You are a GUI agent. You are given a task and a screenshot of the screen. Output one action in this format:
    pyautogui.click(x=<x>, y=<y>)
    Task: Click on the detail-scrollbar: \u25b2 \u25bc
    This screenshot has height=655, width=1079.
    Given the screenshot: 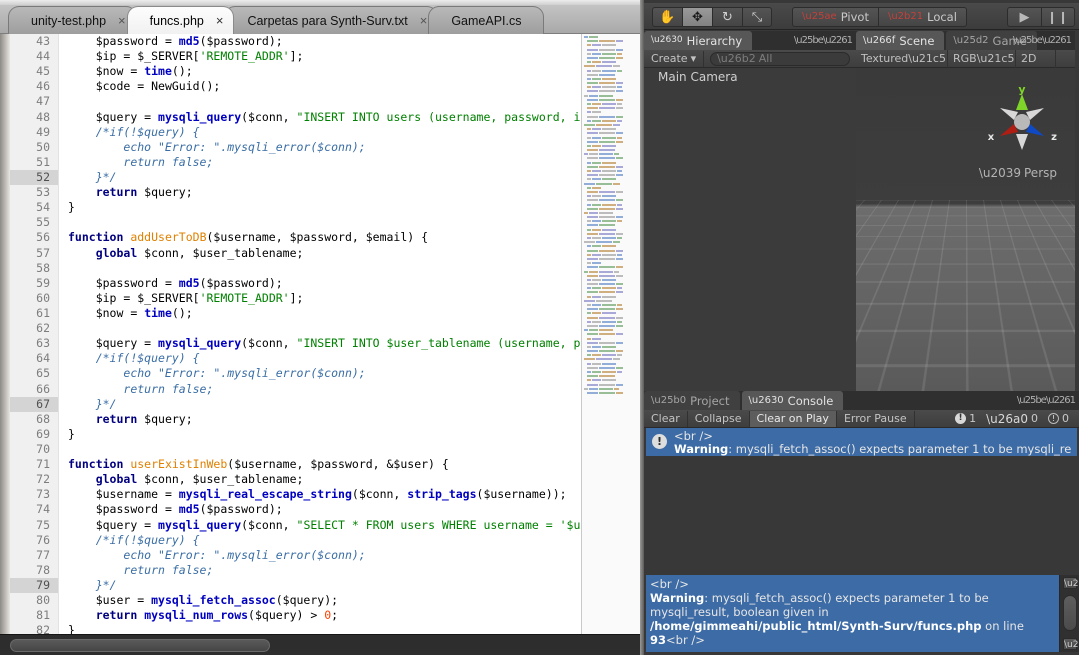 What is the action you would take?
    pyautogui.click(x=1069, y=613)
    